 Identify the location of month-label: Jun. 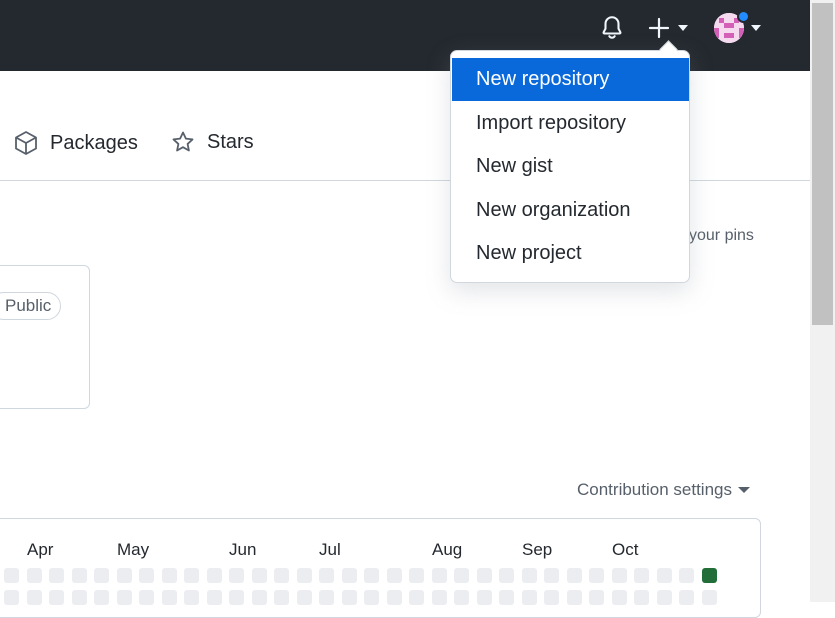
(243, 549).